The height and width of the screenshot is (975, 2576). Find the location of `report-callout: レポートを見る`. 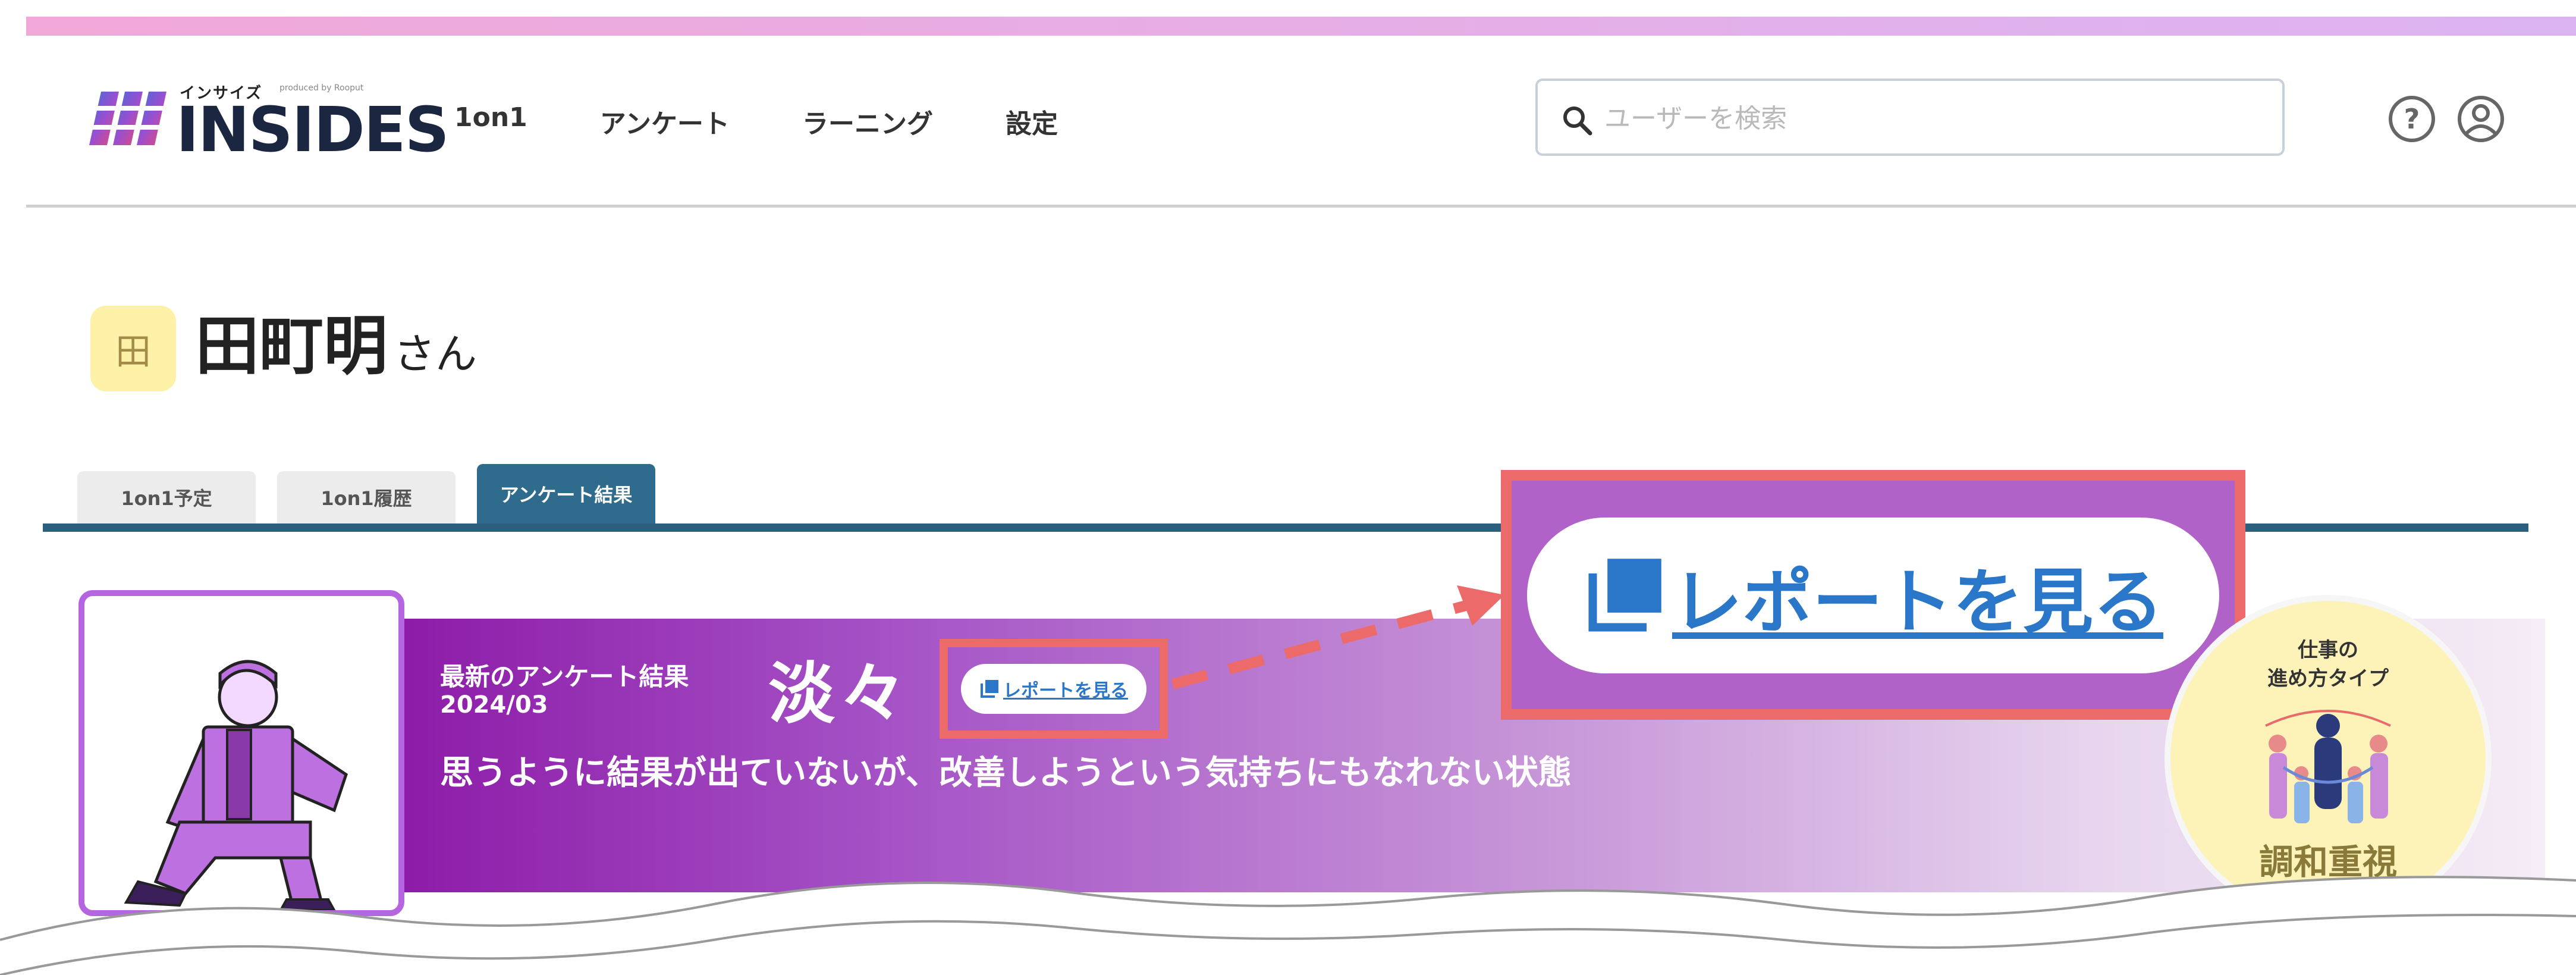

report-callout: レポートを見る is located at coordinates (1873, 595).